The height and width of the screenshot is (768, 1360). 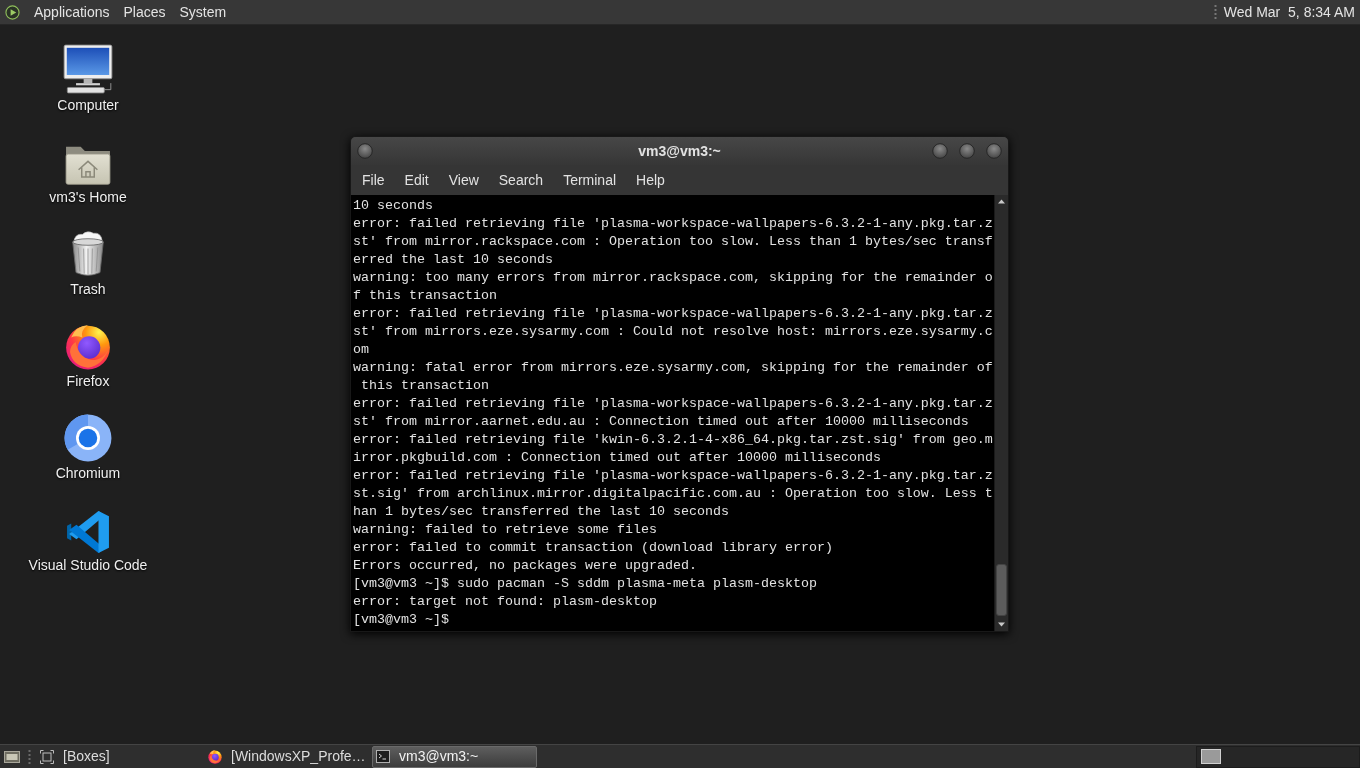 What do you see at coordinates (585, 584) in the screenshot?
I see `terminal-line: [vm3@vm3 ~]$ sudo pacman -S sddm plasma-meta plasm-desktop` at bounding box center [585, 584].